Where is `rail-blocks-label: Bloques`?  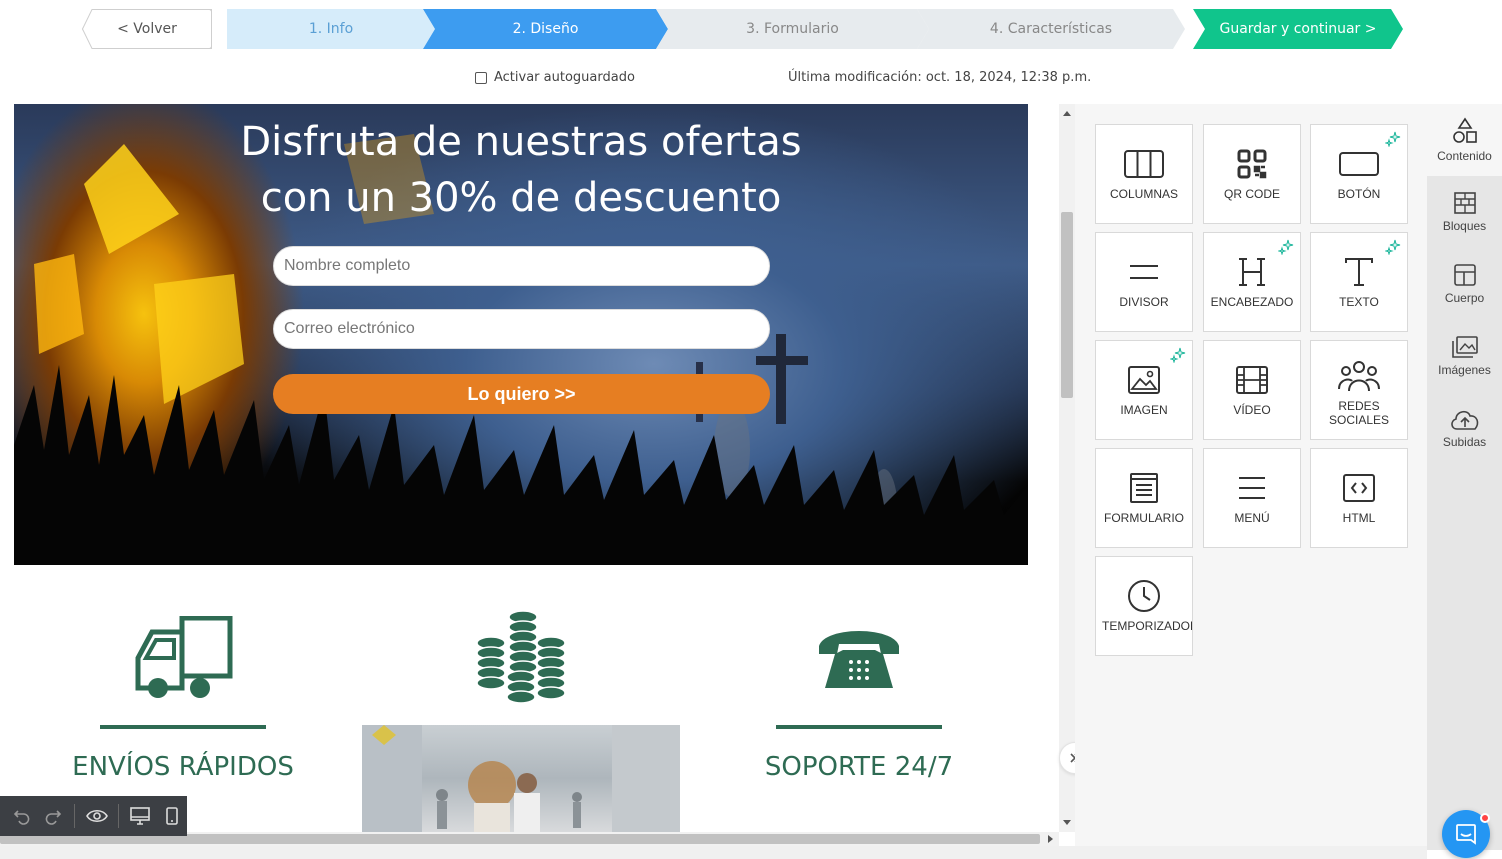 rail-blocks-label: Bloques is located at coordinates (1464, 226).